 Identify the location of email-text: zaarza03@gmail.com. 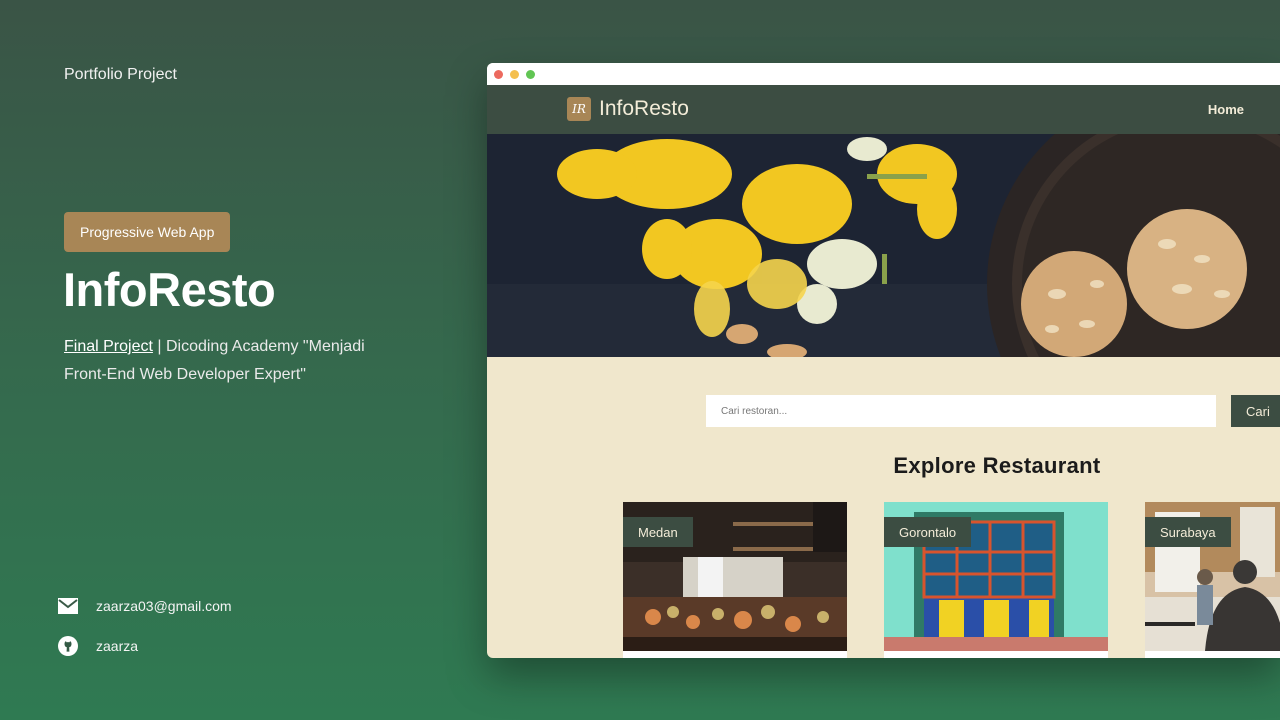
(164, 606).